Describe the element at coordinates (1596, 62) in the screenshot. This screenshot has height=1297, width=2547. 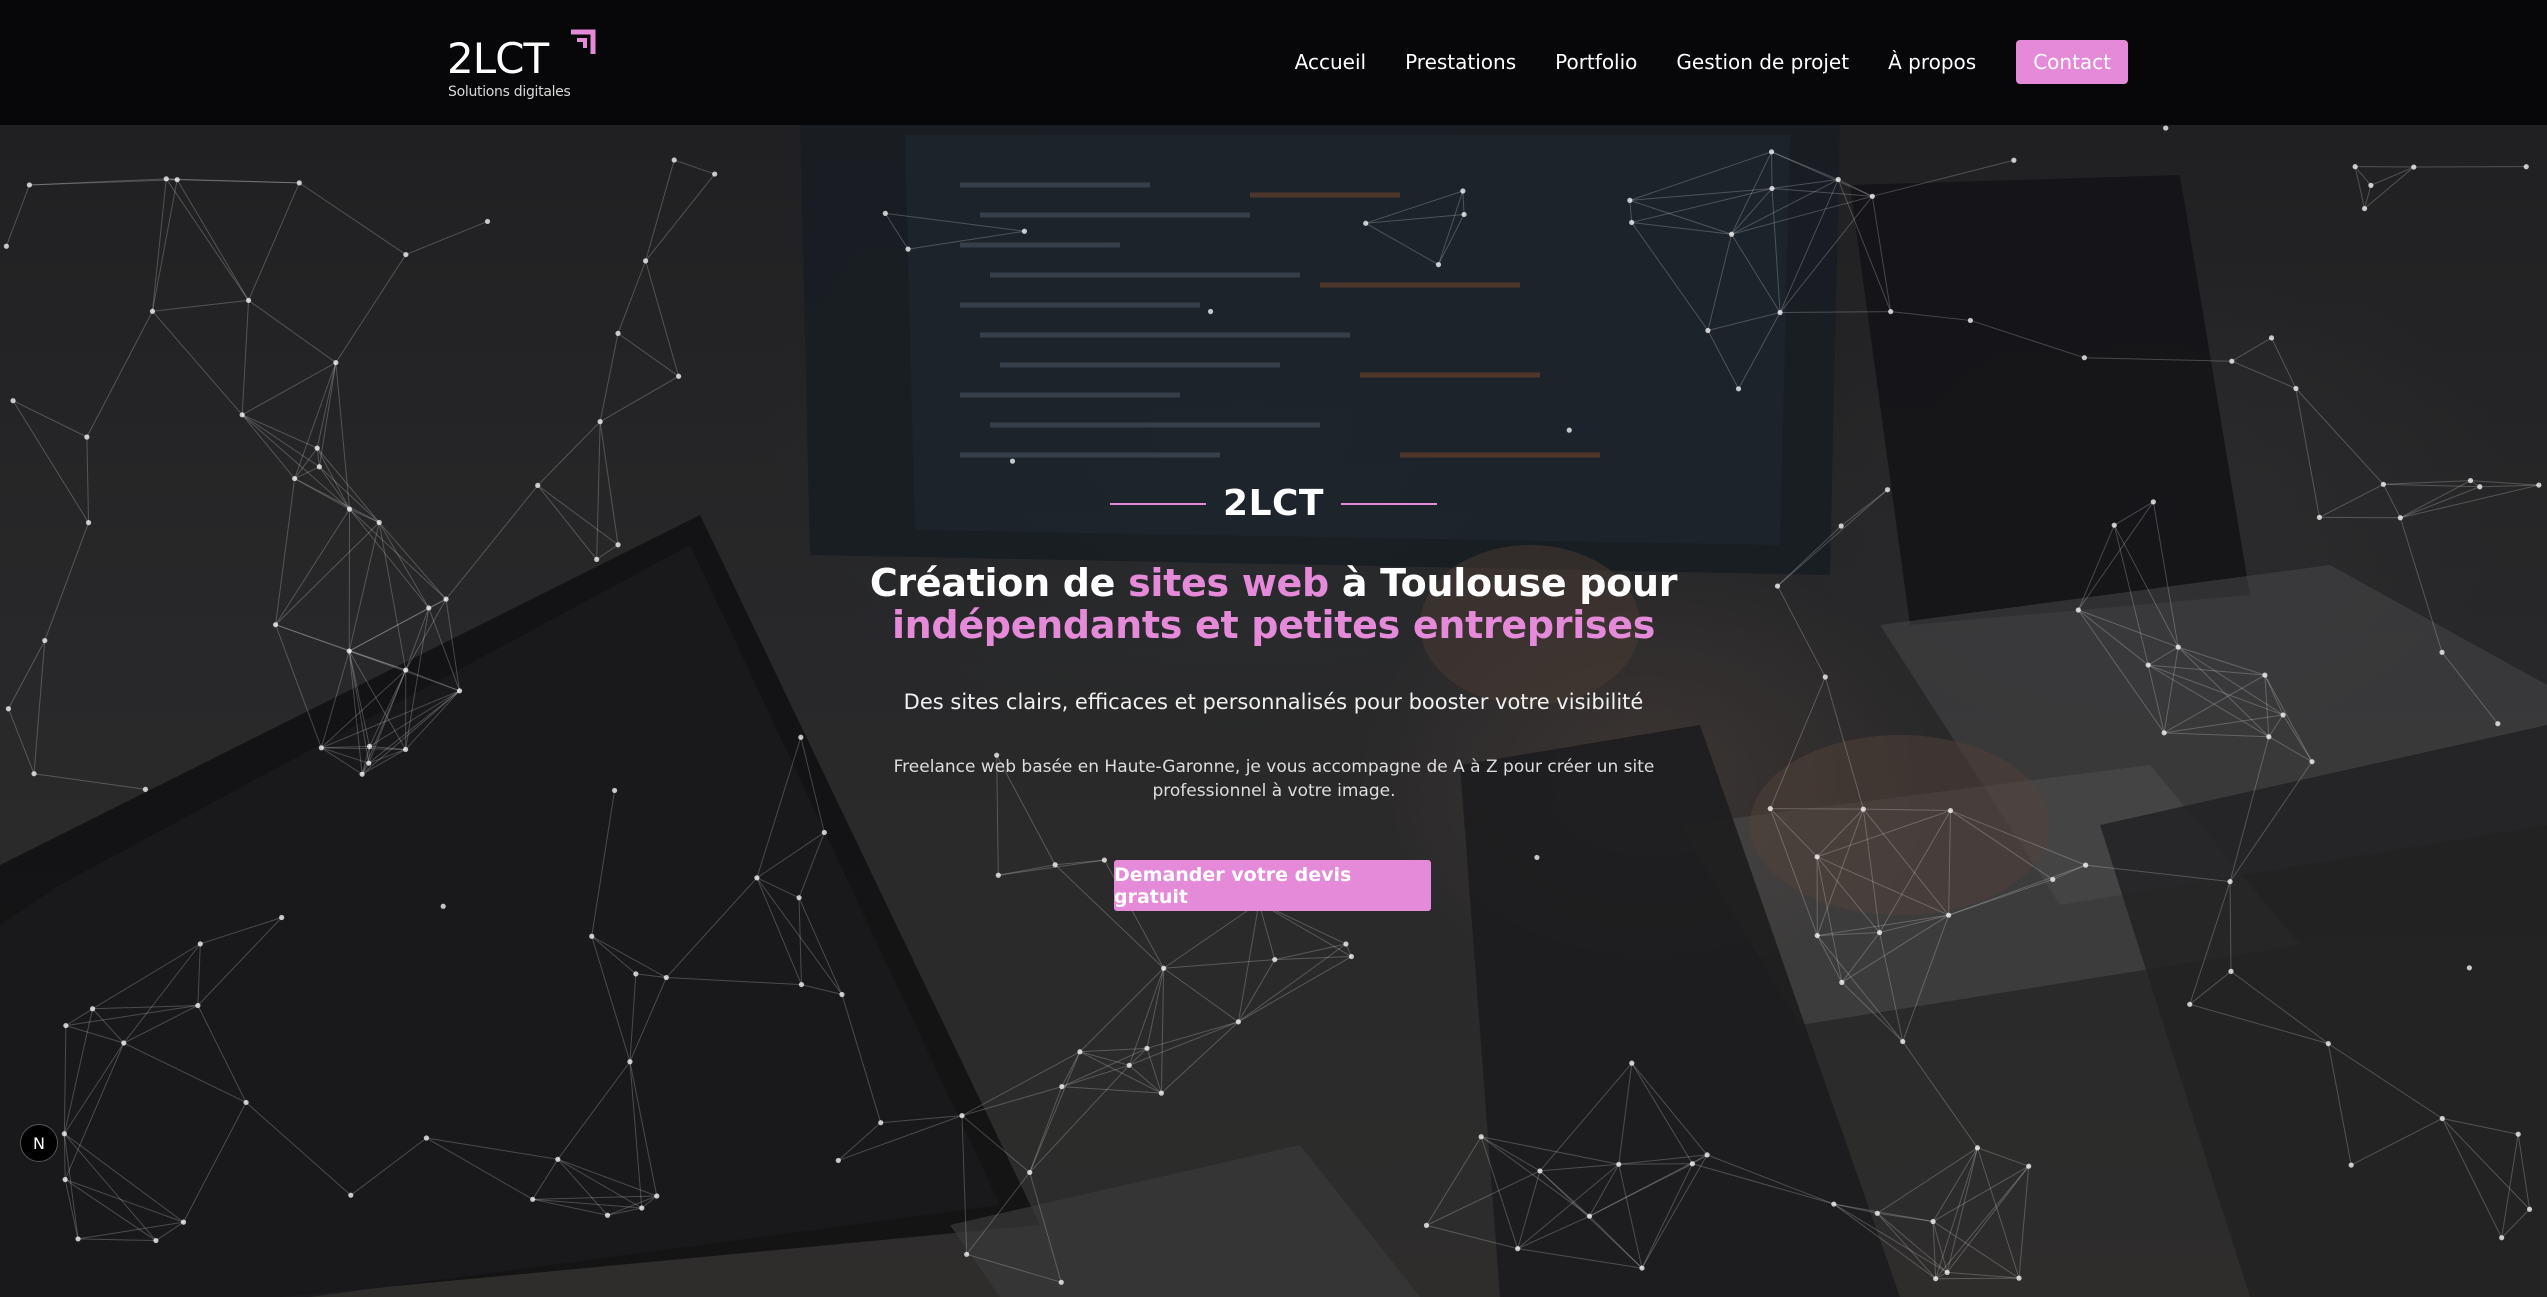
I see `nav-item-portfolio: Portfolio` at that location.